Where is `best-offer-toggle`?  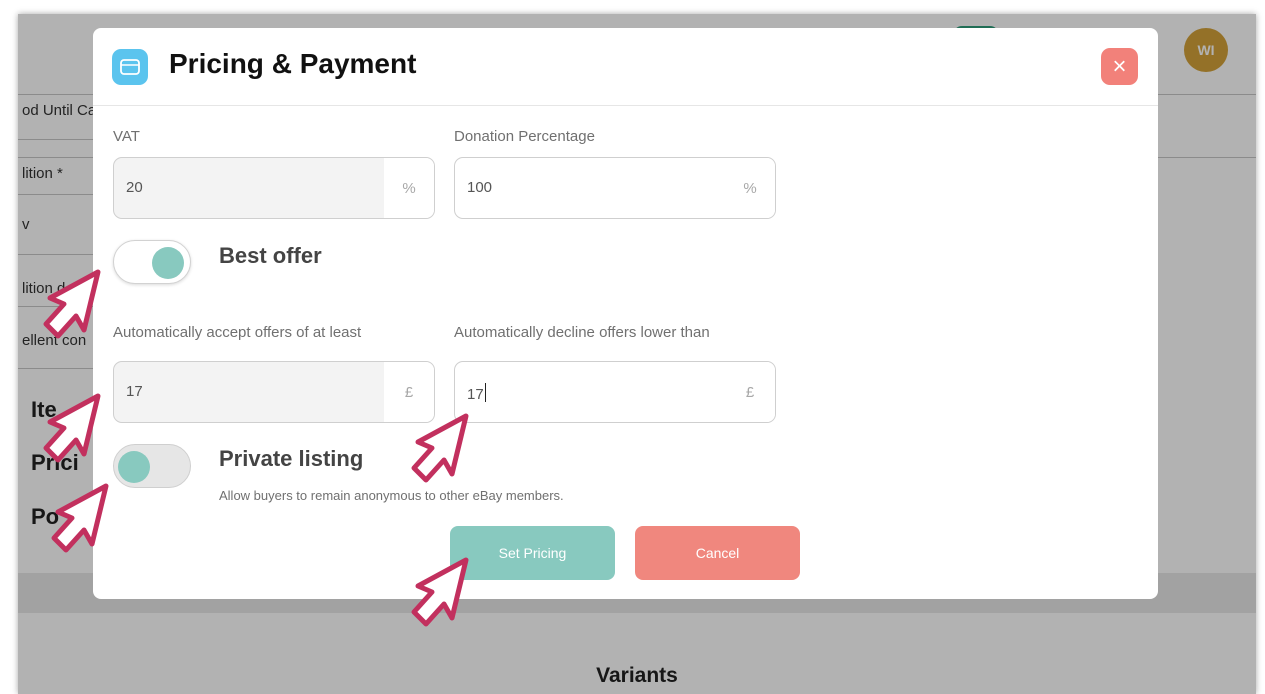
best-offer-toggle is located at coordinates (152, 262).